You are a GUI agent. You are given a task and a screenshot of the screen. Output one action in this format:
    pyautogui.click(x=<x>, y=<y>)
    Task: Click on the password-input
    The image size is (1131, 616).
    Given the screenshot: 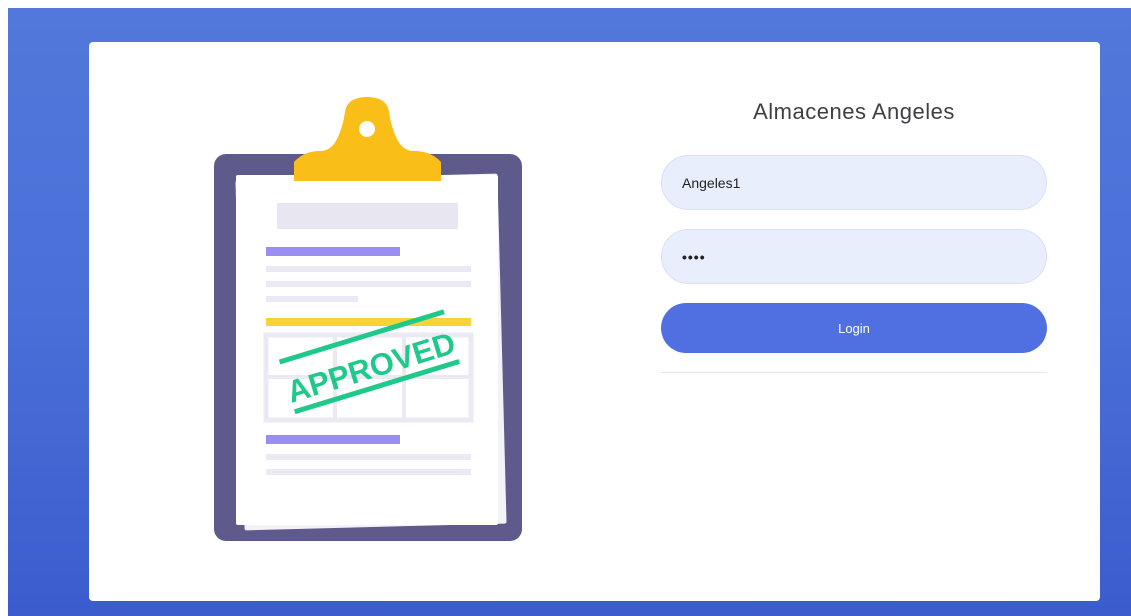 What is the action you would take?
    pyautogui.click(x=854, y=256)
    